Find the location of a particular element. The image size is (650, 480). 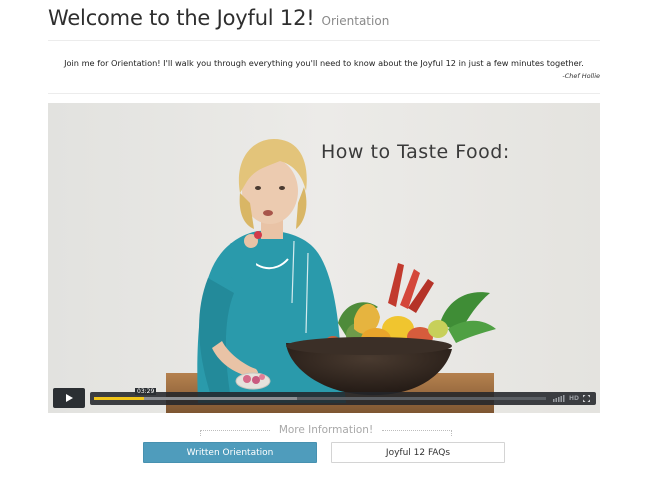

intro-divider is located at coordinates (324, 93).